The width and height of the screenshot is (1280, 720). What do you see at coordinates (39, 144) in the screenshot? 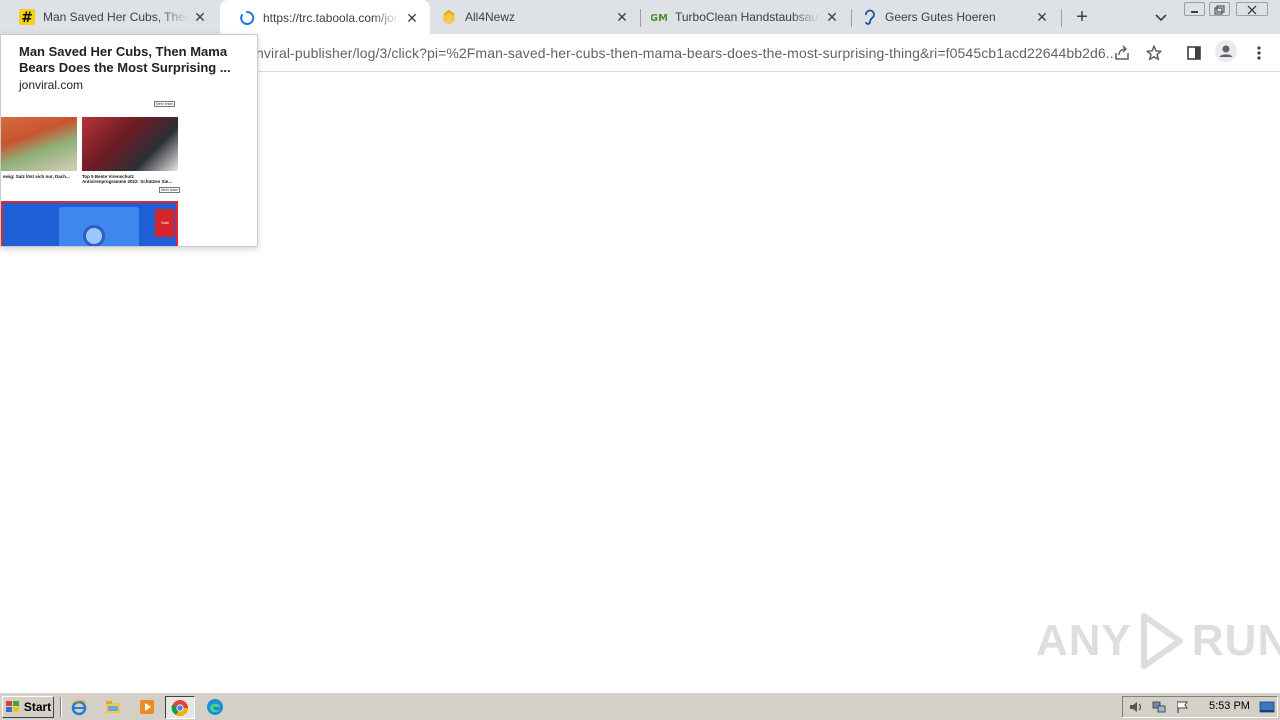
I see `preview-image-roof` at bounding box center [39, 144].